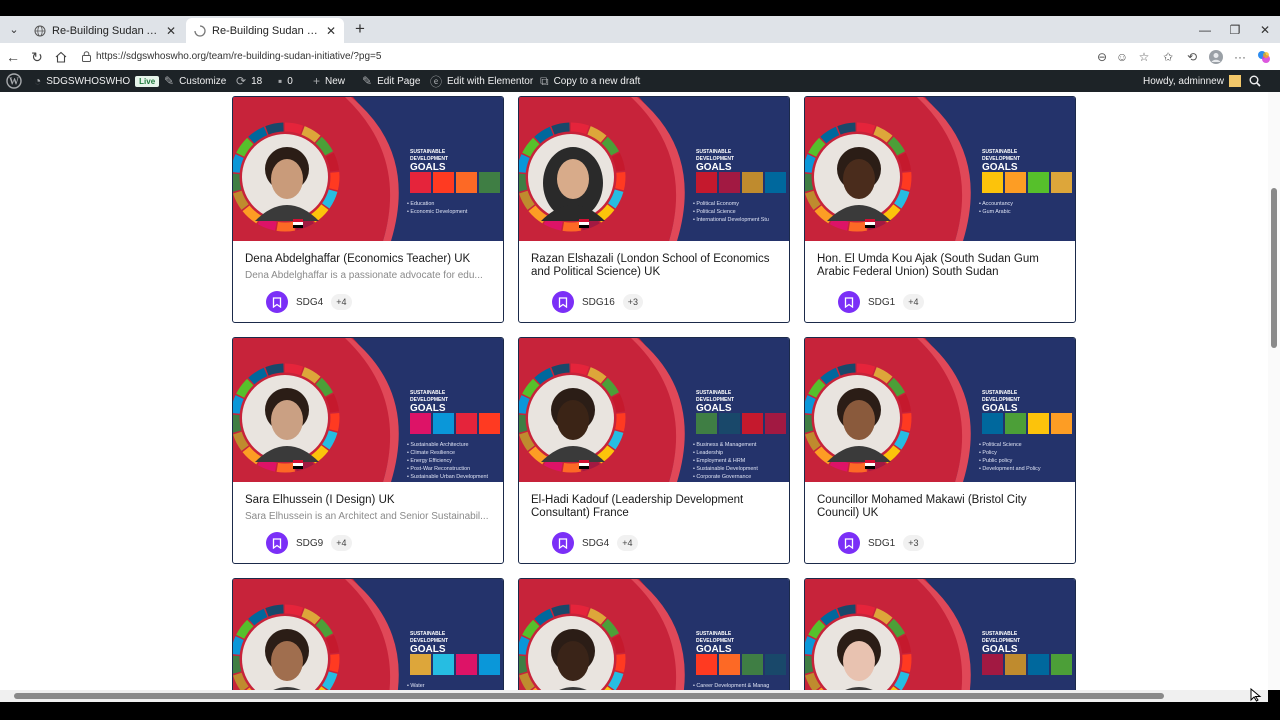 This screenshot has width=1280, height=720. I want to click on profile-name: Sara Elhussein (I Design) UK, so click(370, 500).